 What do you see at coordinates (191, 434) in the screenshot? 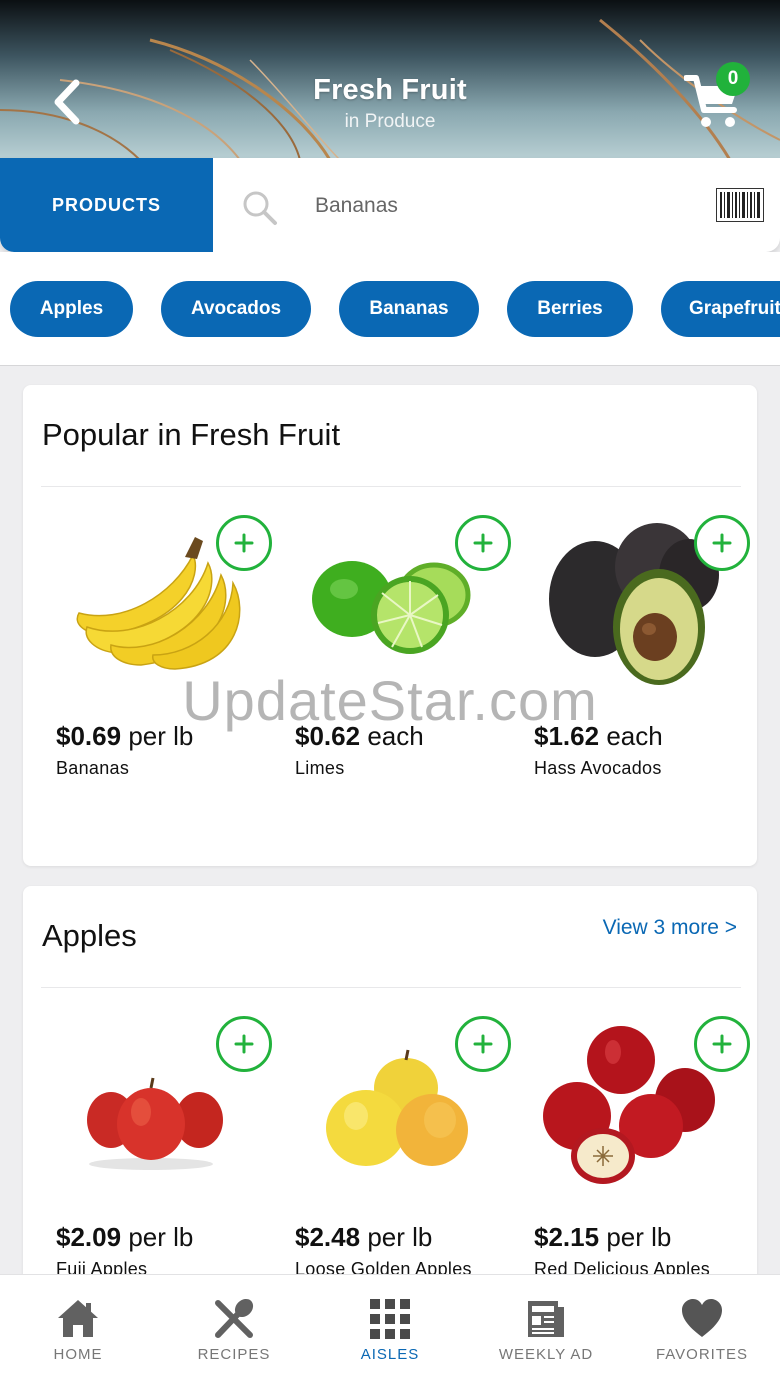
I see `section-title: Popular in Fresh Fruit` at bounding box center [191, 434].